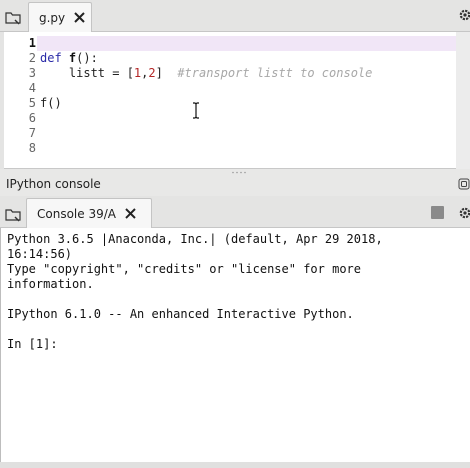 The image size is (470, 468). I want to click on console-prompt: In [1]:, so click(236, 344).